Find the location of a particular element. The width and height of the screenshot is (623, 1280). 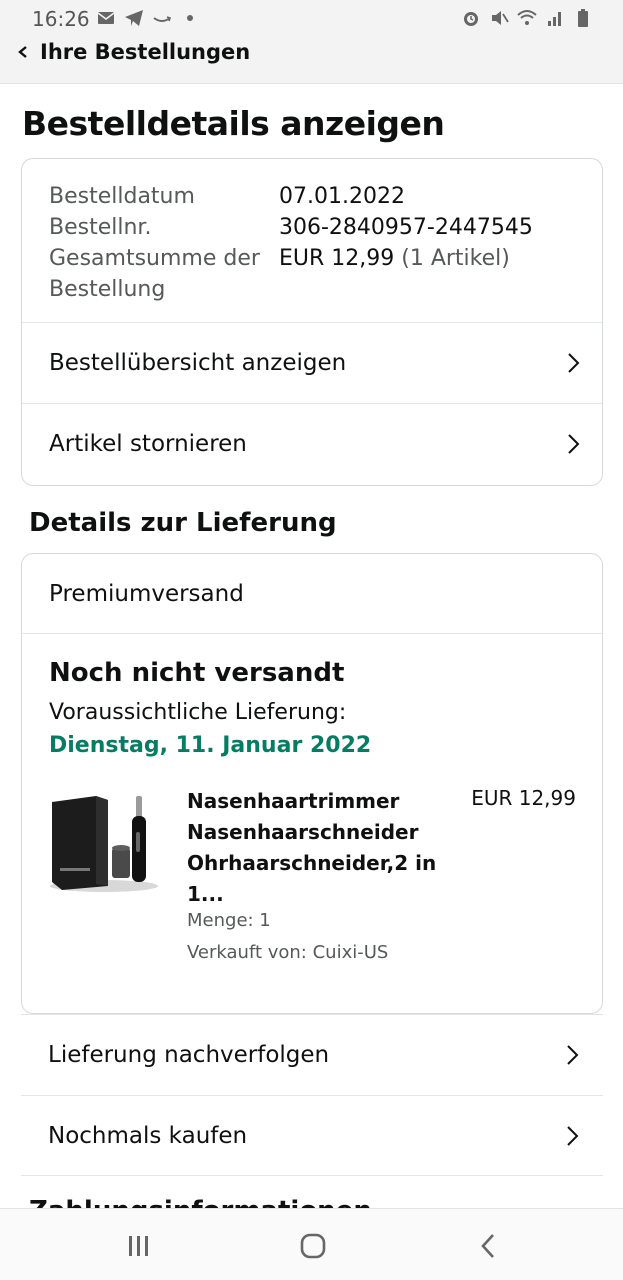

product-image is located at coordinates (104, 839).